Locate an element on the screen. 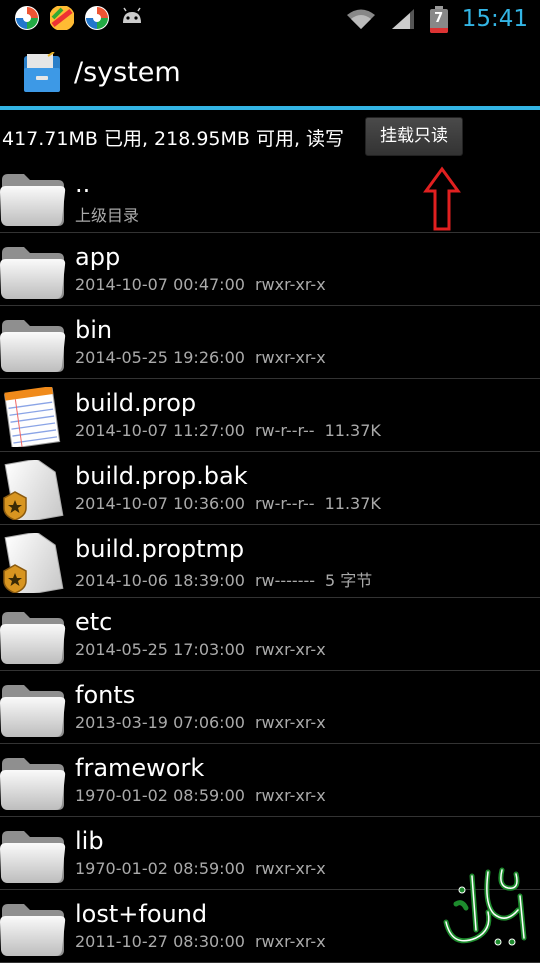 This screenshot has width=540, height=963. file-permissions: rw------- is located at coordinates (285, 580).